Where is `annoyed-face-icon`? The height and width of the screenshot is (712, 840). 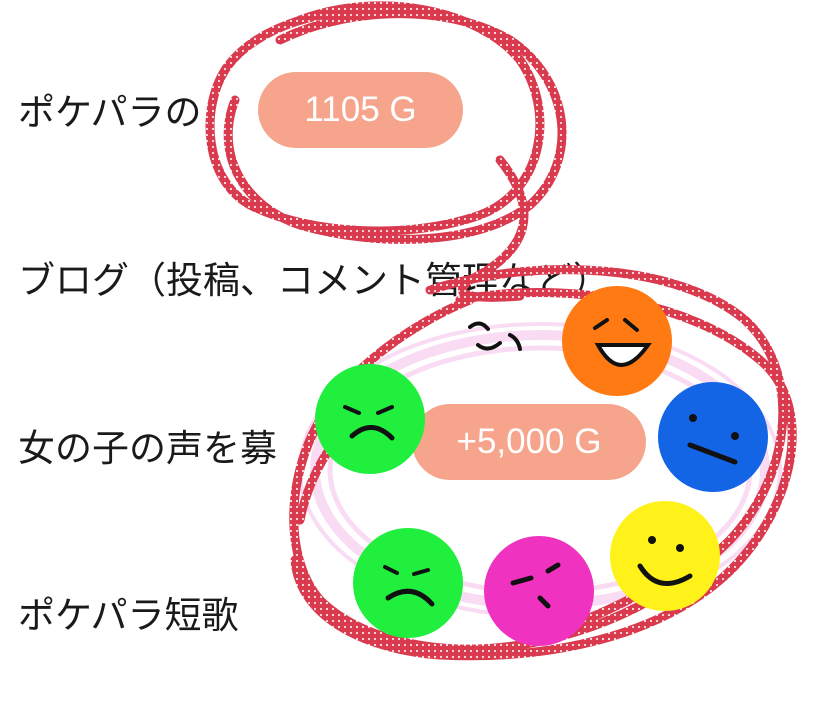
annoyed-face-icon is located at coordinates (539, 591).